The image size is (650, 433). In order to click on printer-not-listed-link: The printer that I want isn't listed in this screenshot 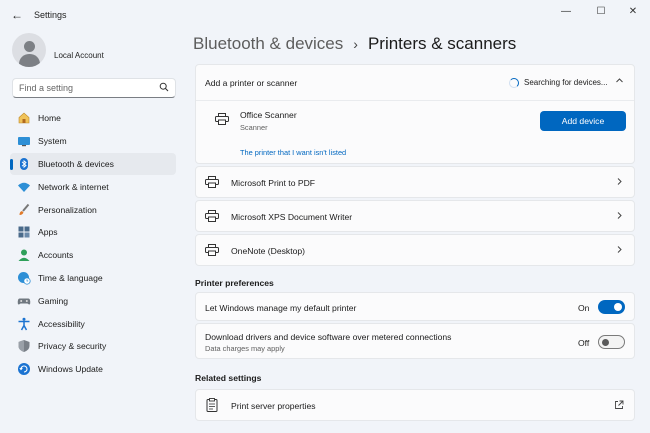, I will do `click(293, 152)`.